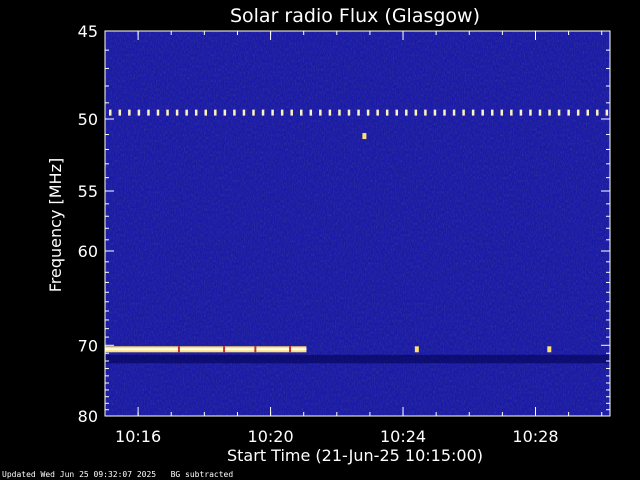 This screenshot has height=480, width=640. What do you see at coordinates (357, 359) in the screenshot?
I see `dark-band` at bounding box center [357, 359].